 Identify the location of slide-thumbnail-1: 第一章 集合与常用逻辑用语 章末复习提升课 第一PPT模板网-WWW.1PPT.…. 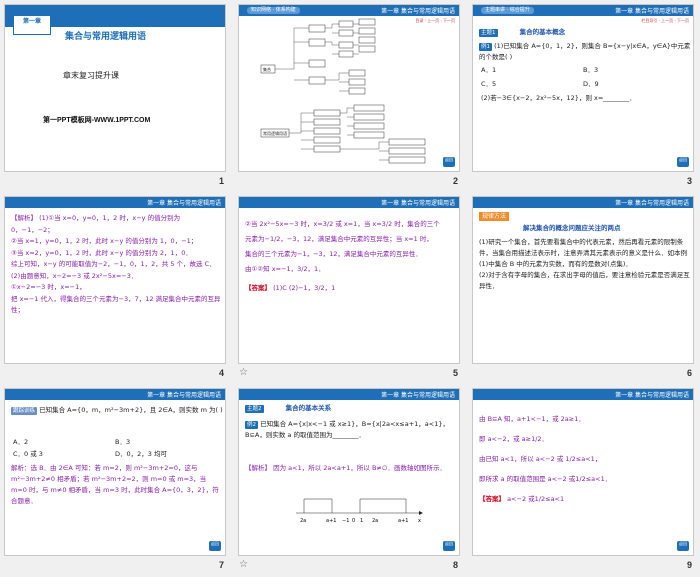
(117, 96).